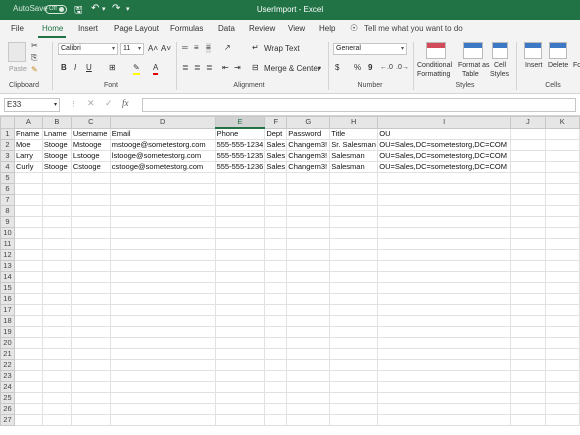 The image size is (580, 435). I want to click on cell-b27, so click(56, 420).